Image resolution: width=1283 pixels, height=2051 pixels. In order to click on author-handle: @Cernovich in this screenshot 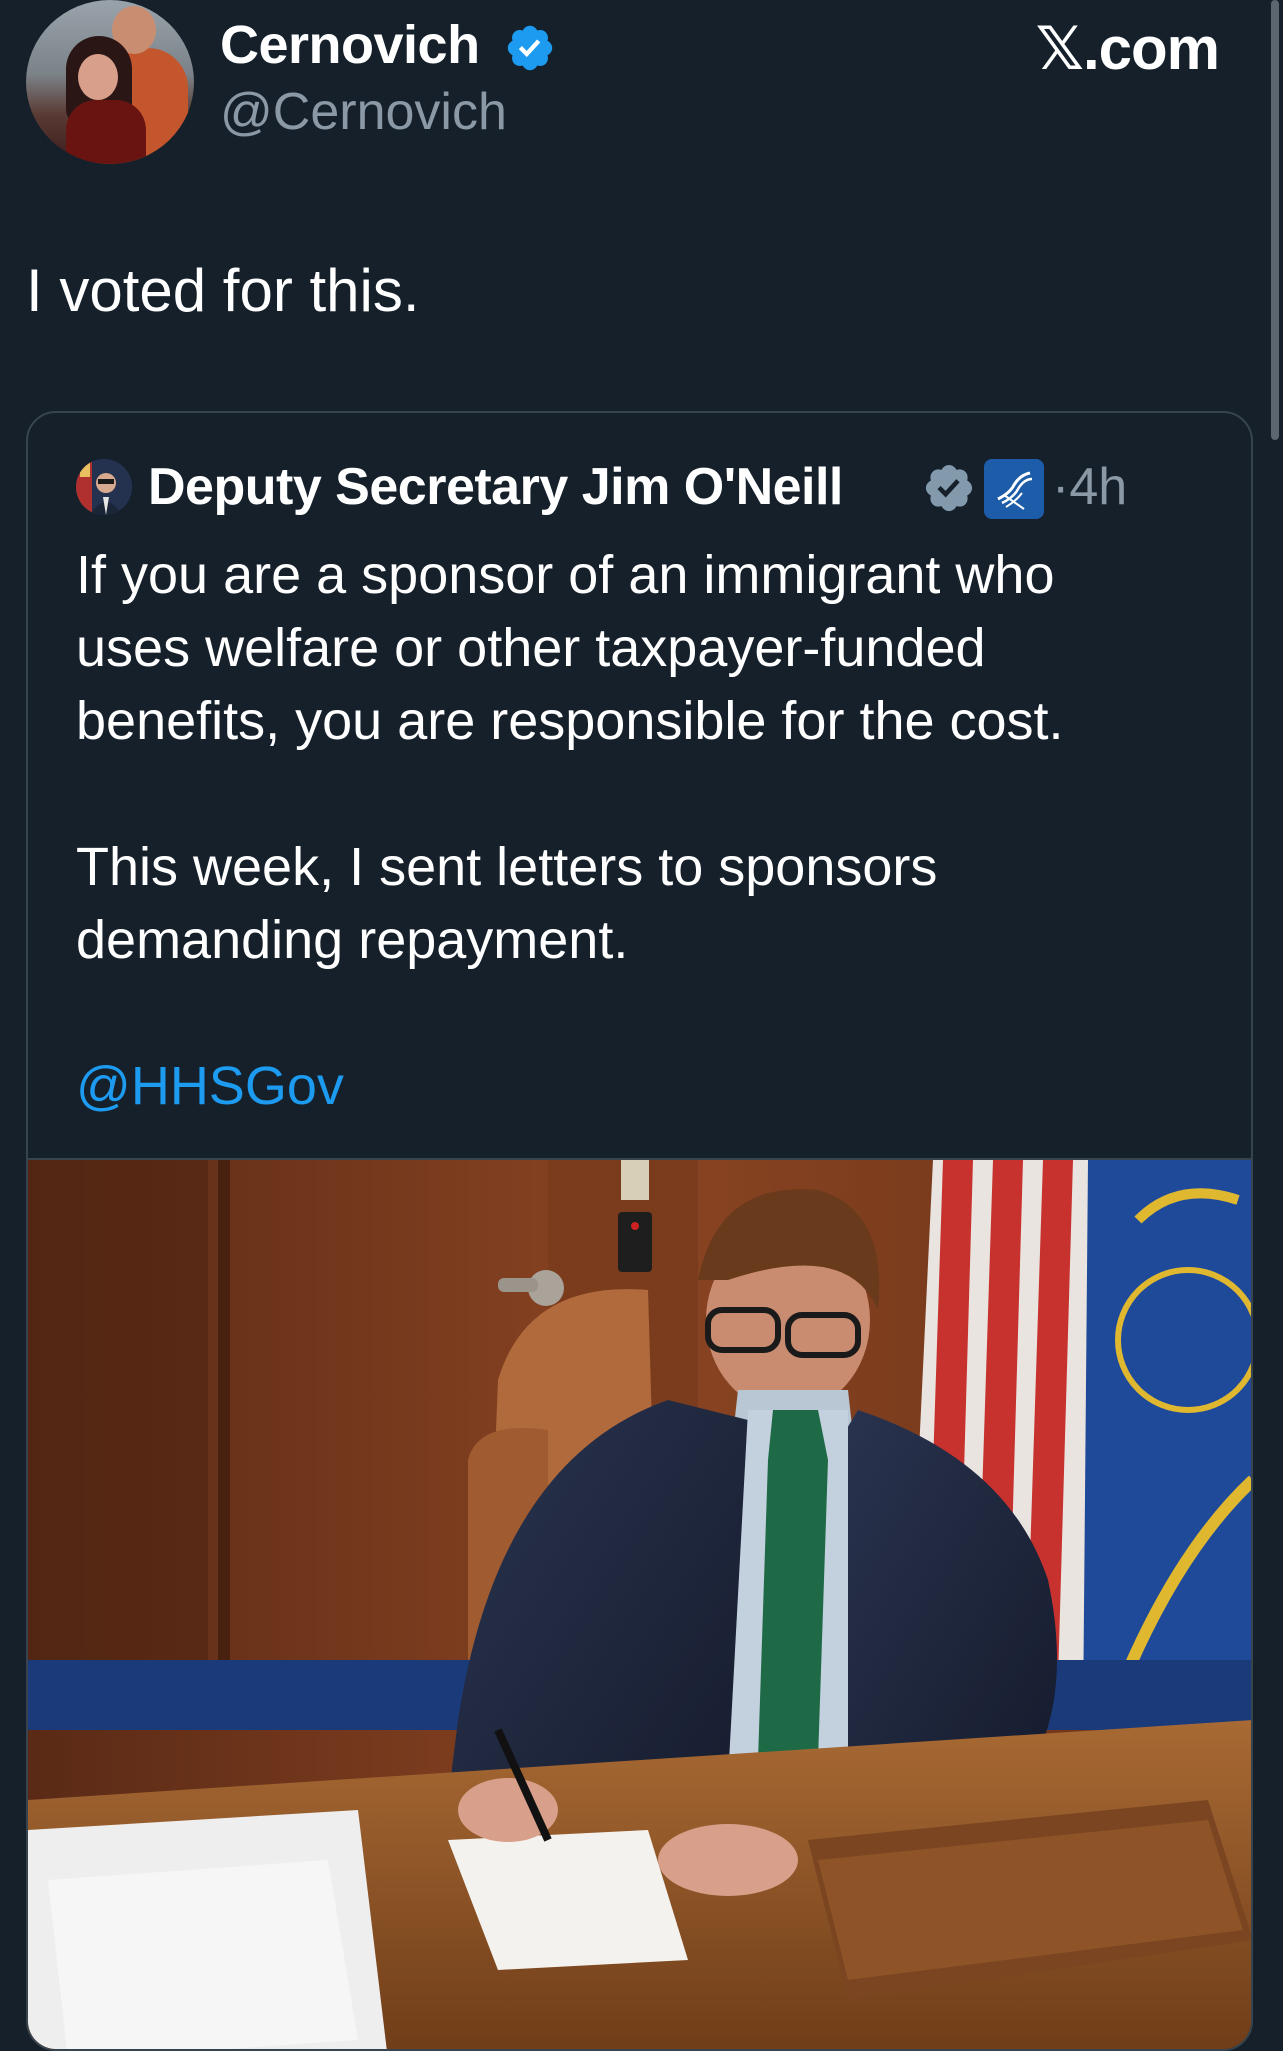, I will do `click(363, 112)`.